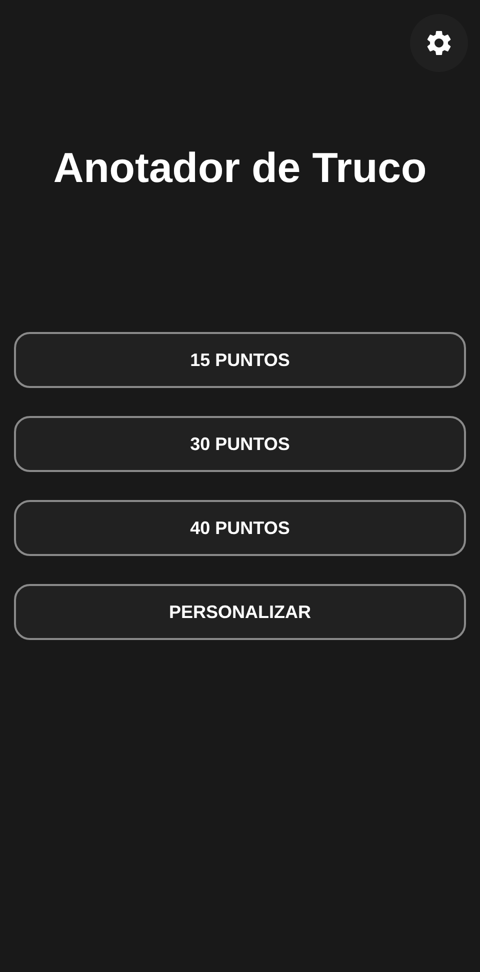 Image resolution: width=480 pixels, height=972 pixels. Describe the element at coordinates (240, 612) in the screenshot. I see `option-button: PERSONALIZAR` at that location.